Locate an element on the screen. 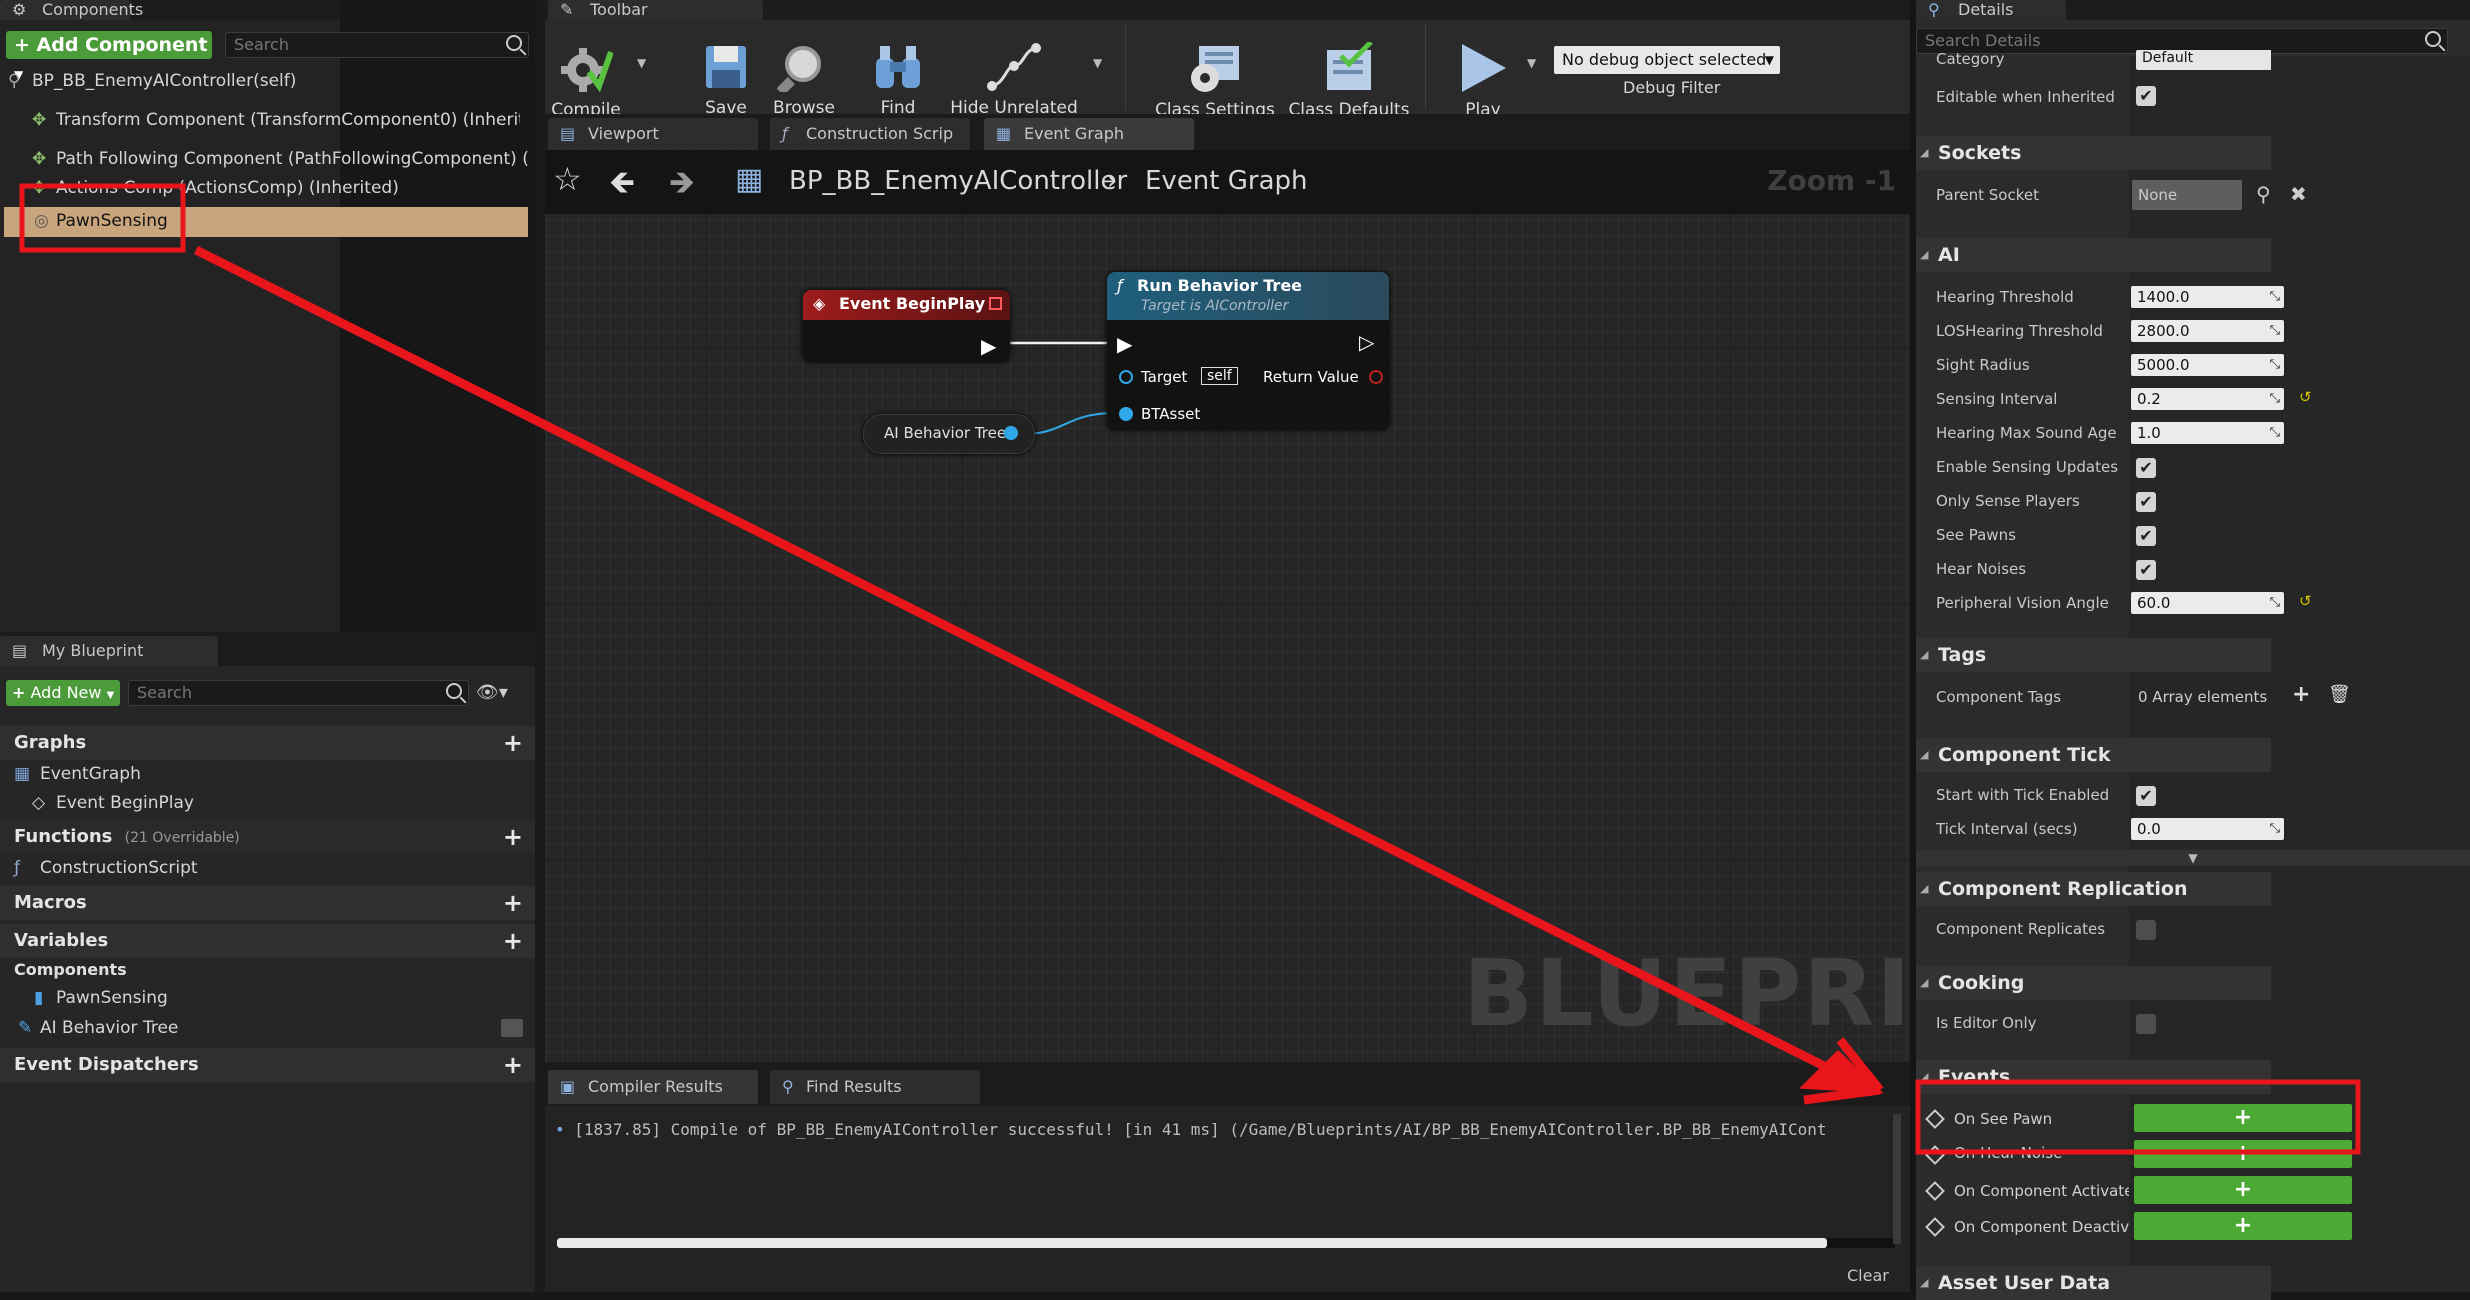  my-blueprint-search-input: Search is located at coordinates (298, 693).